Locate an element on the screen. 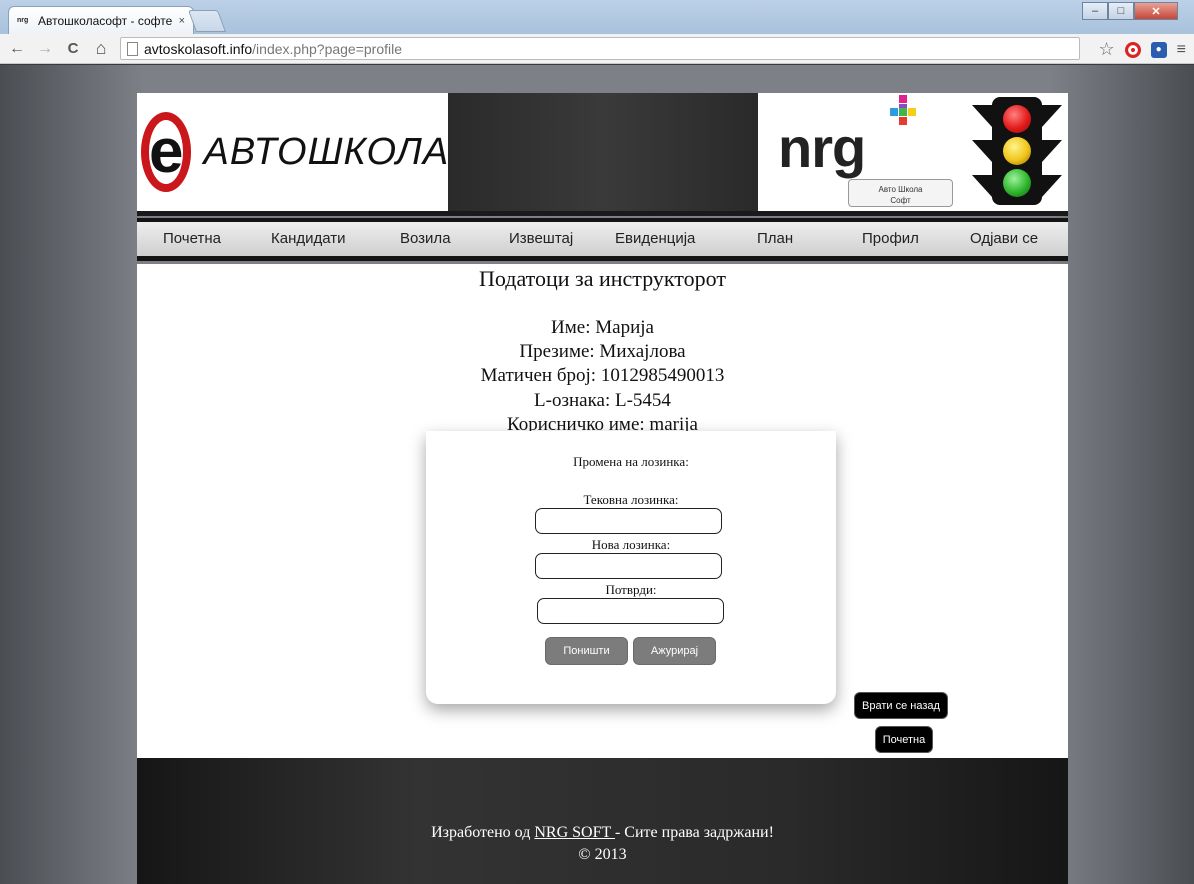 The height and width of the screenshot is (884, 1194). footer-suffix: - Сите права задржани! is located at coordinates (694, 832).